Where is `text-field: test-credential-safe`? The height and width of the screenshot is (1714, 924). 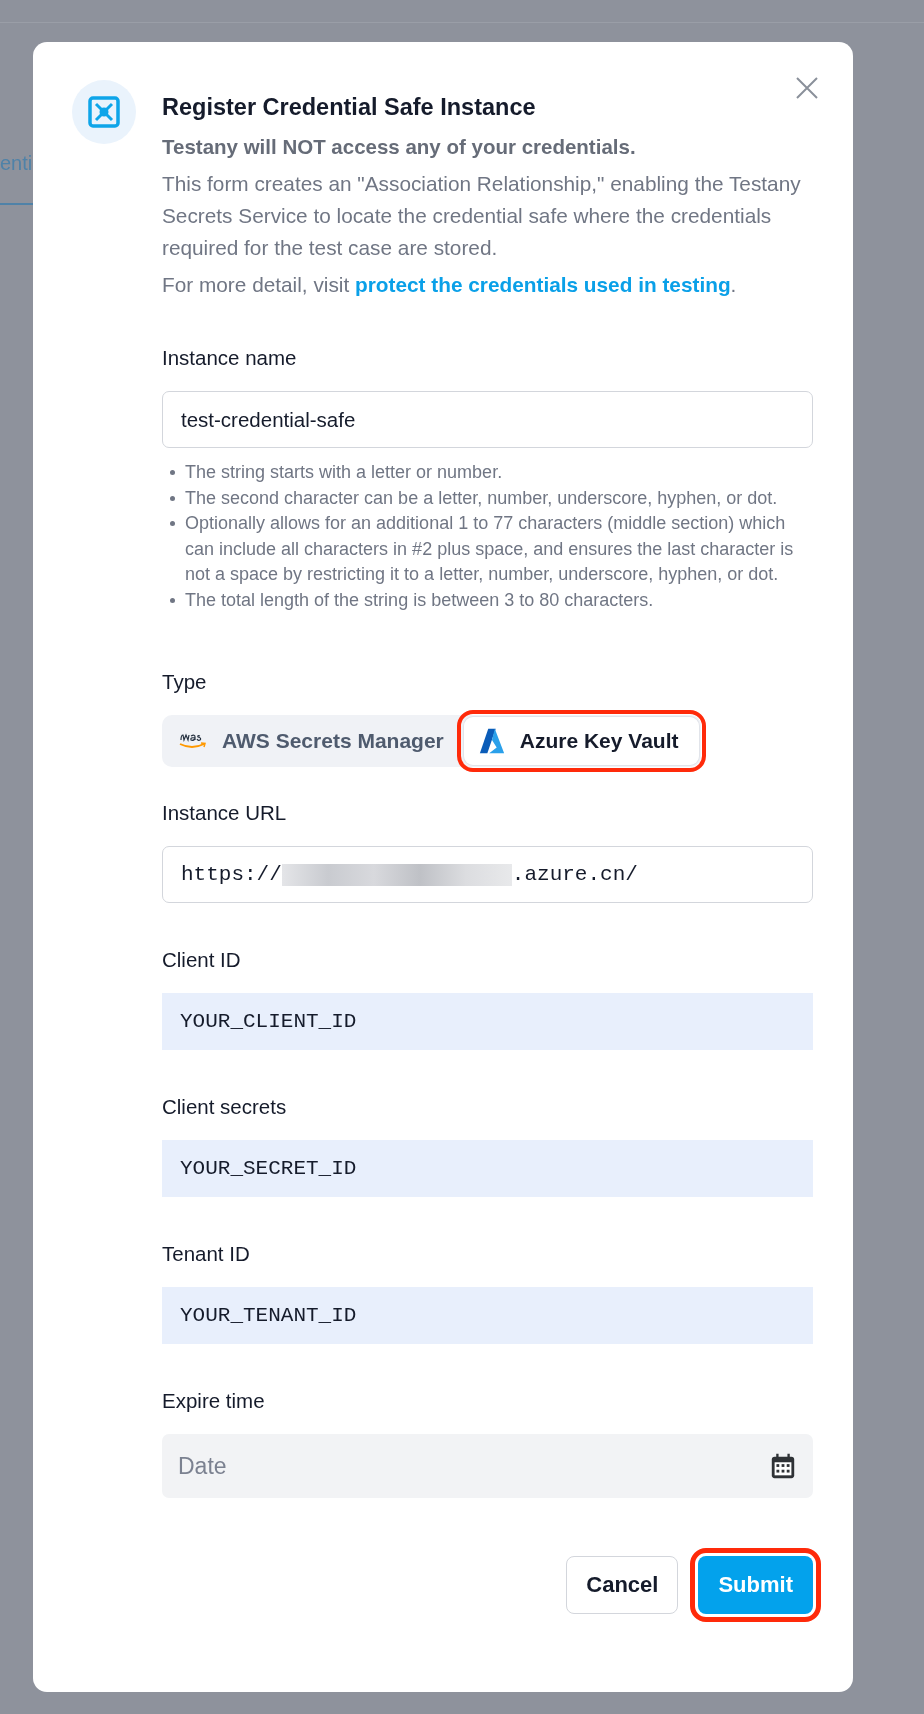 text-field: test-credential-safe is located at coordinates (487, 419).